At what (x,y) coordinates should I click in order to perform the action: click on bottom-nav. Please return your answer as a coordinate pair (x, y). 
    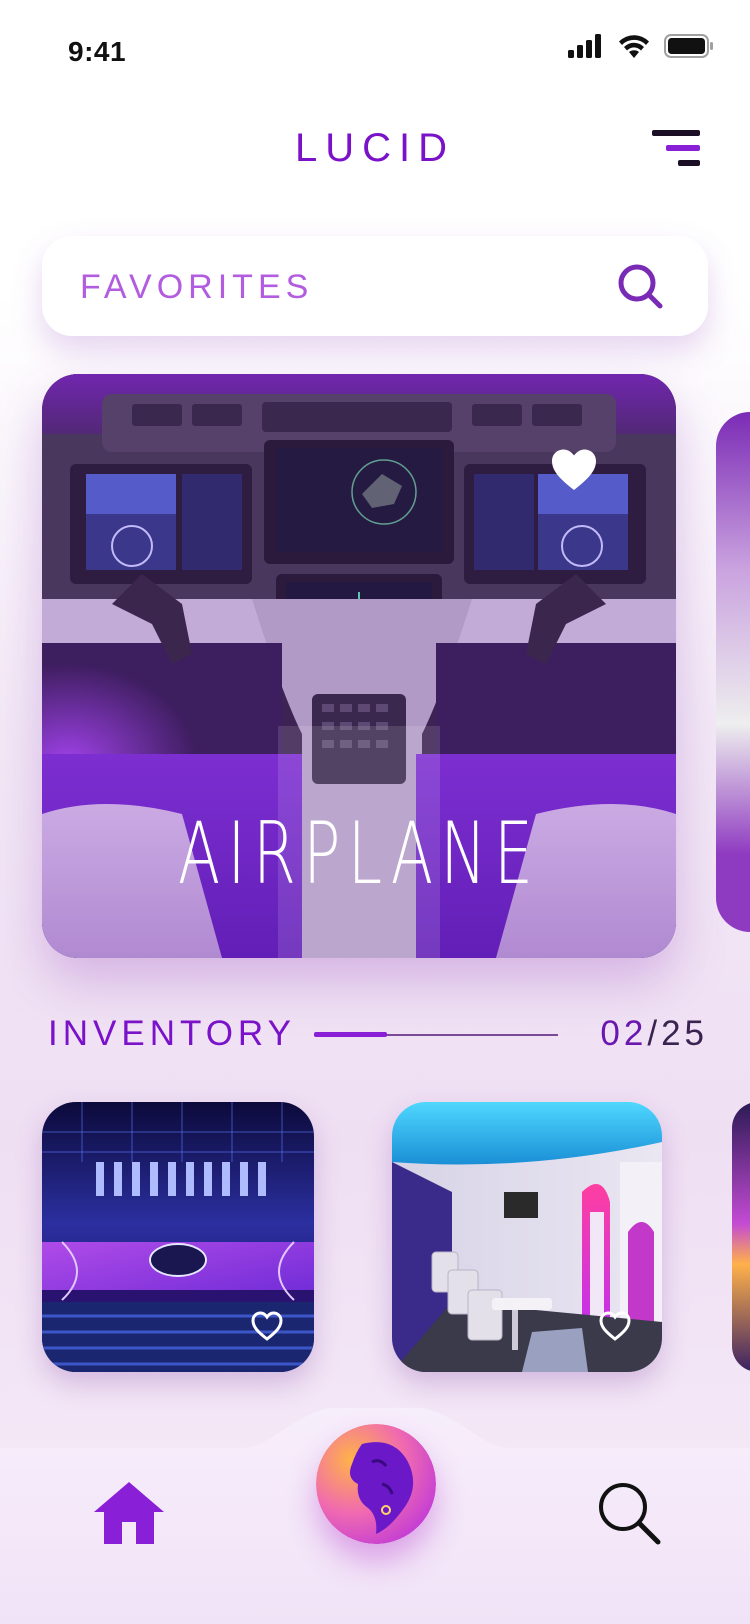
    Looking at the image, I should click on (375, 1516).